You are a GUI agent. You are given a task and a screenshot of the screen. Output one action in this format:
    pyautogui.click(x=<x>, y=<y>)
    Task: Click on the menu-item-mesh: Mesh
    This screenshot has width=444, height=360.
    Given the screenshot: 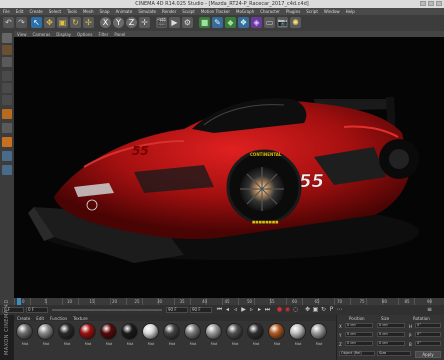 What is the action you would take?
    pyautogui.click(x=88, y=11)
    